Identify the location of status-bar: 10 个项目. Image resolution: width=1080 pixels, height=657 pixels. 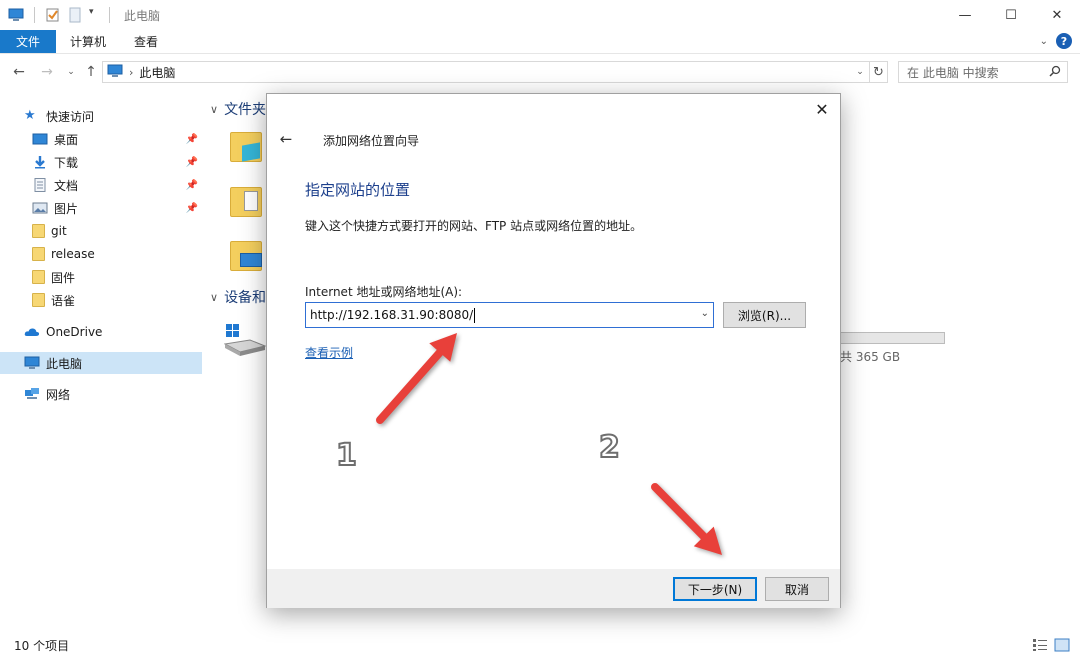
(540, 645).